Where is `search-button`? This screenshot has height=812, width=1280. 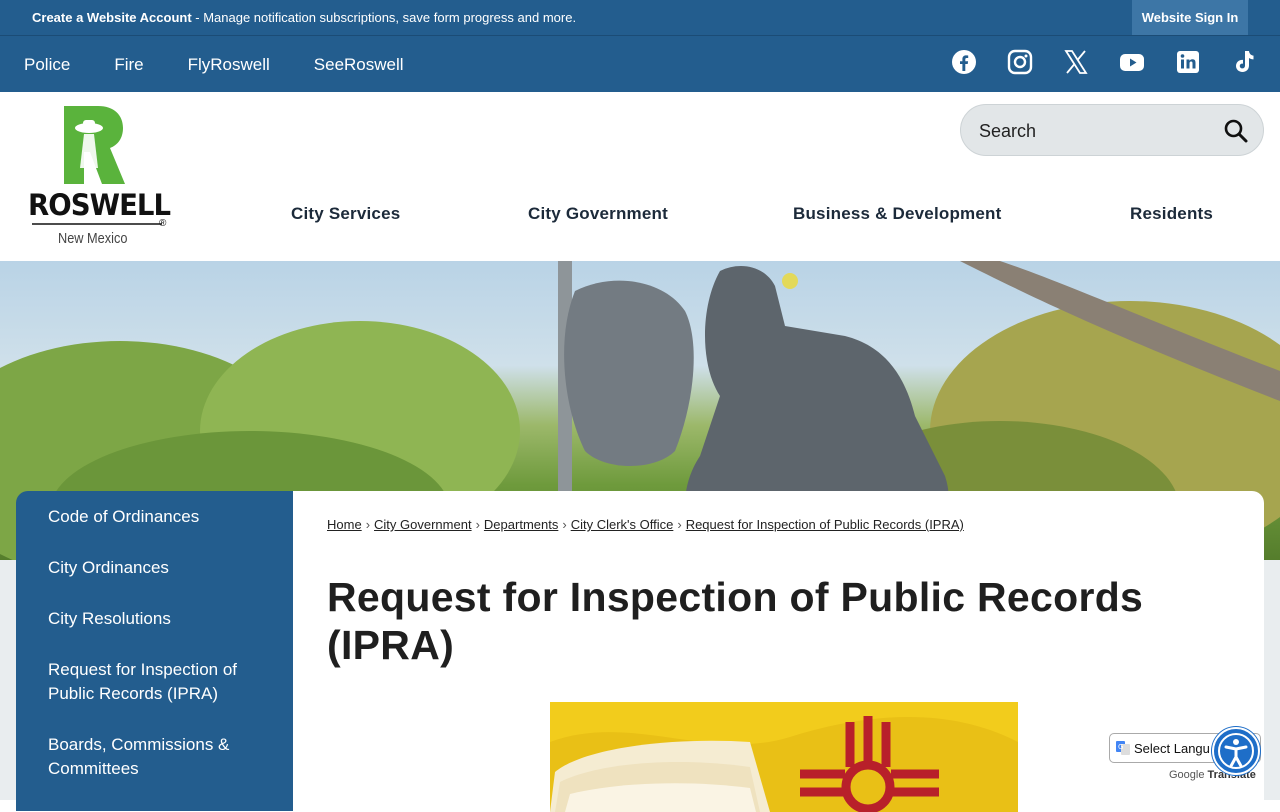 search-button is located at coordinates (1236, 131).